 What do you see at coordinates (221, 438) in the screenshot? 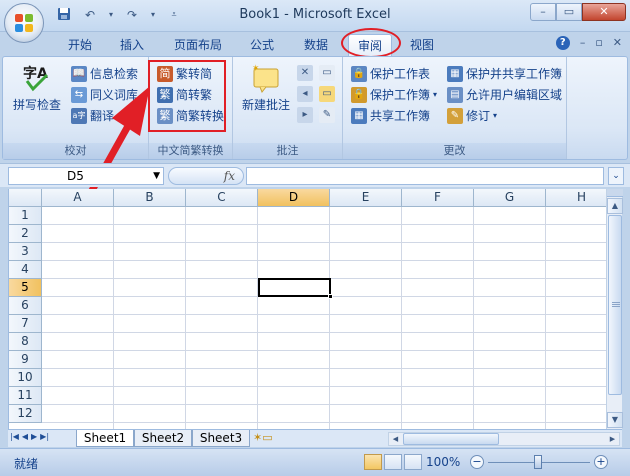
I see `sheet-tab-sheet3: Sheet3` at bounding box center [221, 438].